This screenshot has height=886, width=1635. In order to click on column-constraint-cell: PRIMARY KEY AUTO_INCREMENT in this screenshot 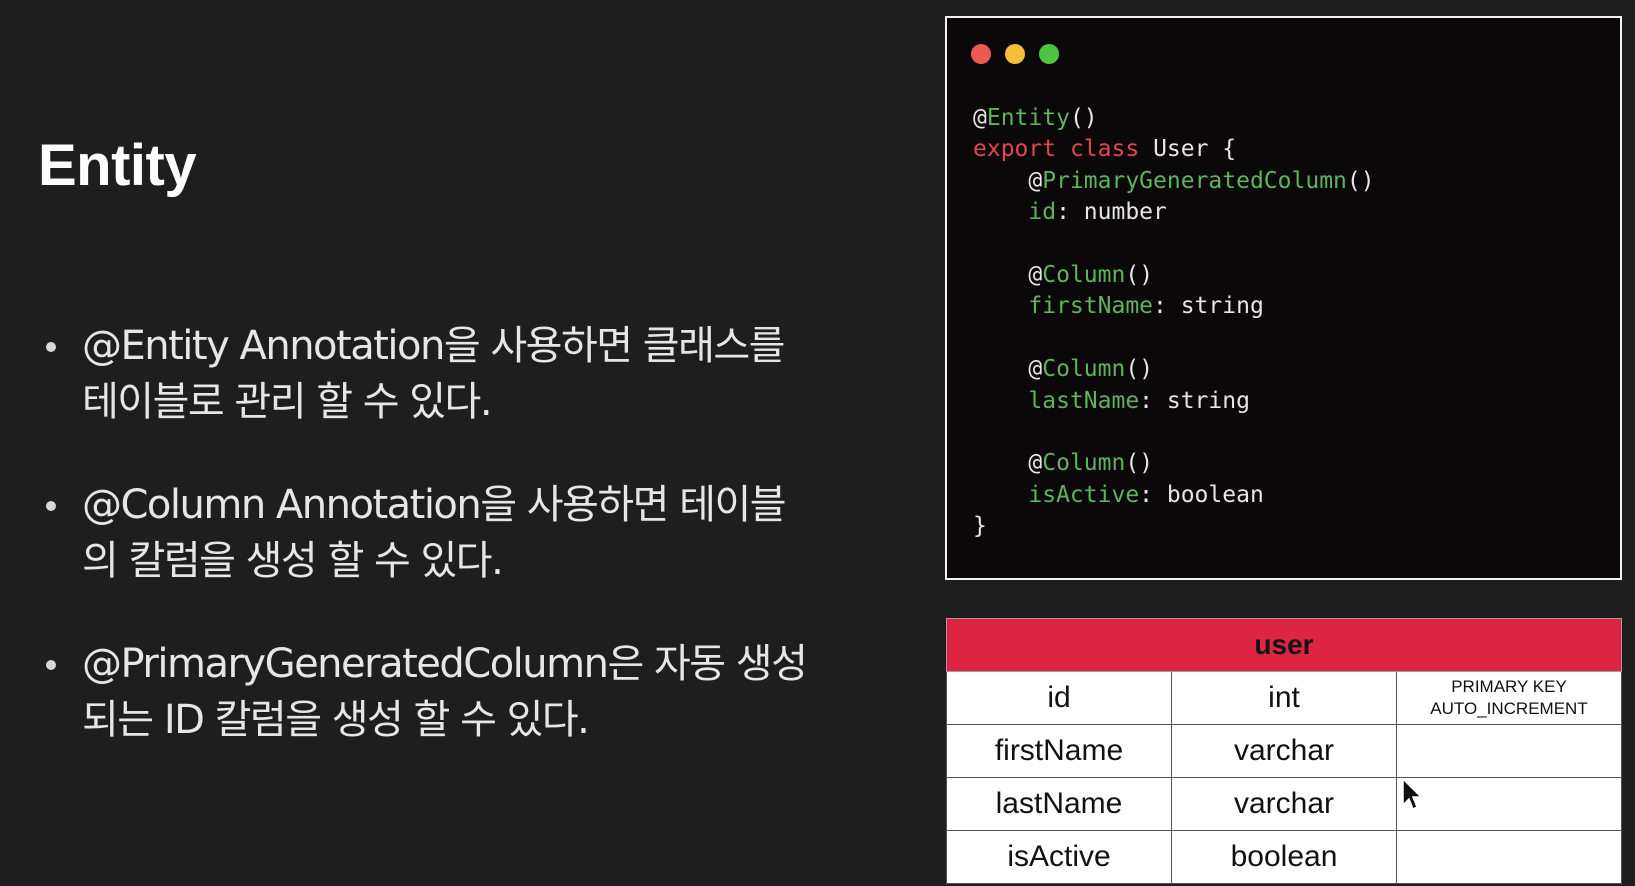, I will do `click(1509, 698)`.